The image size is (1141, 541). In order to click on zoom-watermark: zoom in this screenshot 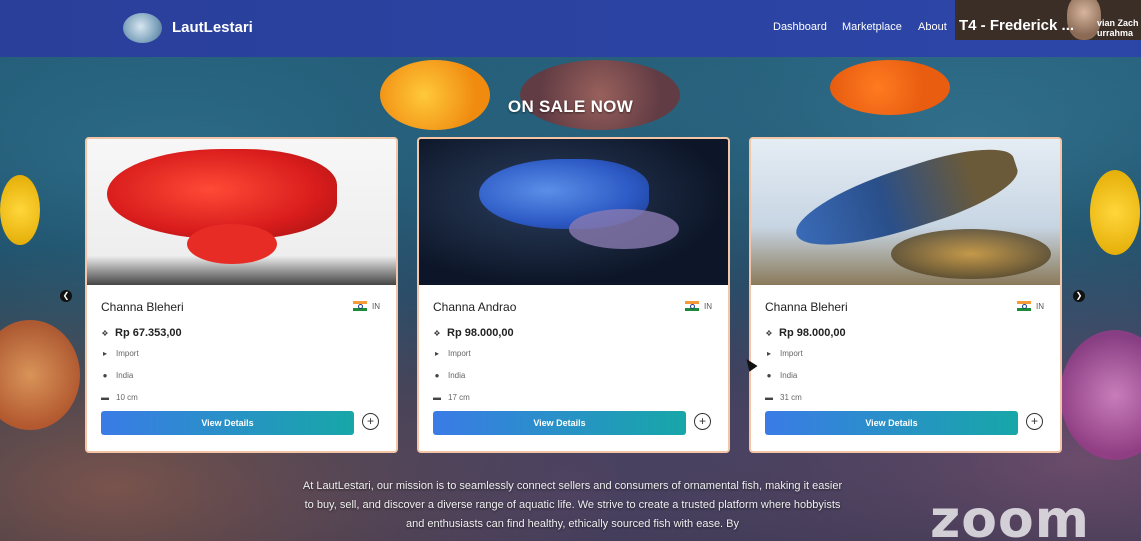, I will do `click(1010, 515)`.